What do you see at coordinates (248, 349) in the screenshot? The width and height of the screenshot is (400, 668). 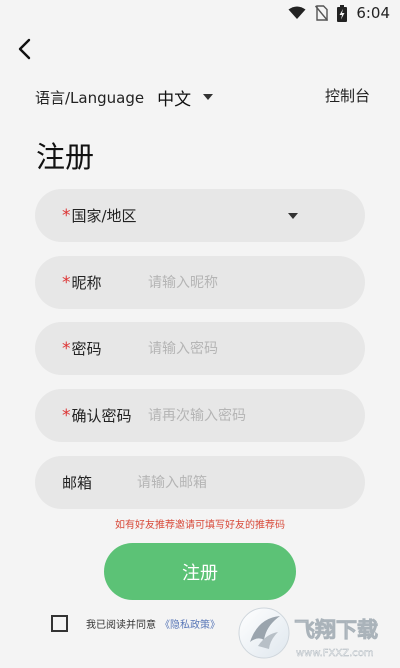 I see `password-input` at bounding box center [248, 349].